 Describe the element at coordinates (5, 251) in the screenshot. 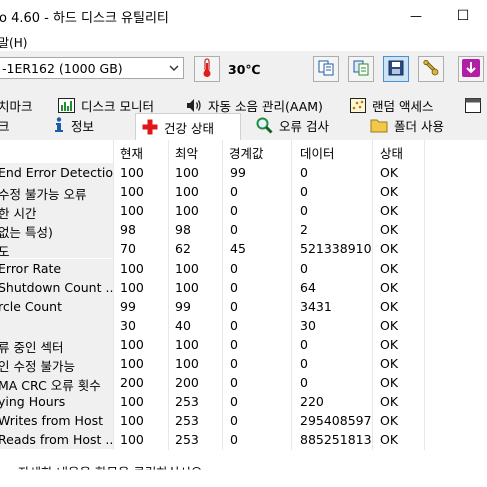

I see `attribute-name: 도` at that location.